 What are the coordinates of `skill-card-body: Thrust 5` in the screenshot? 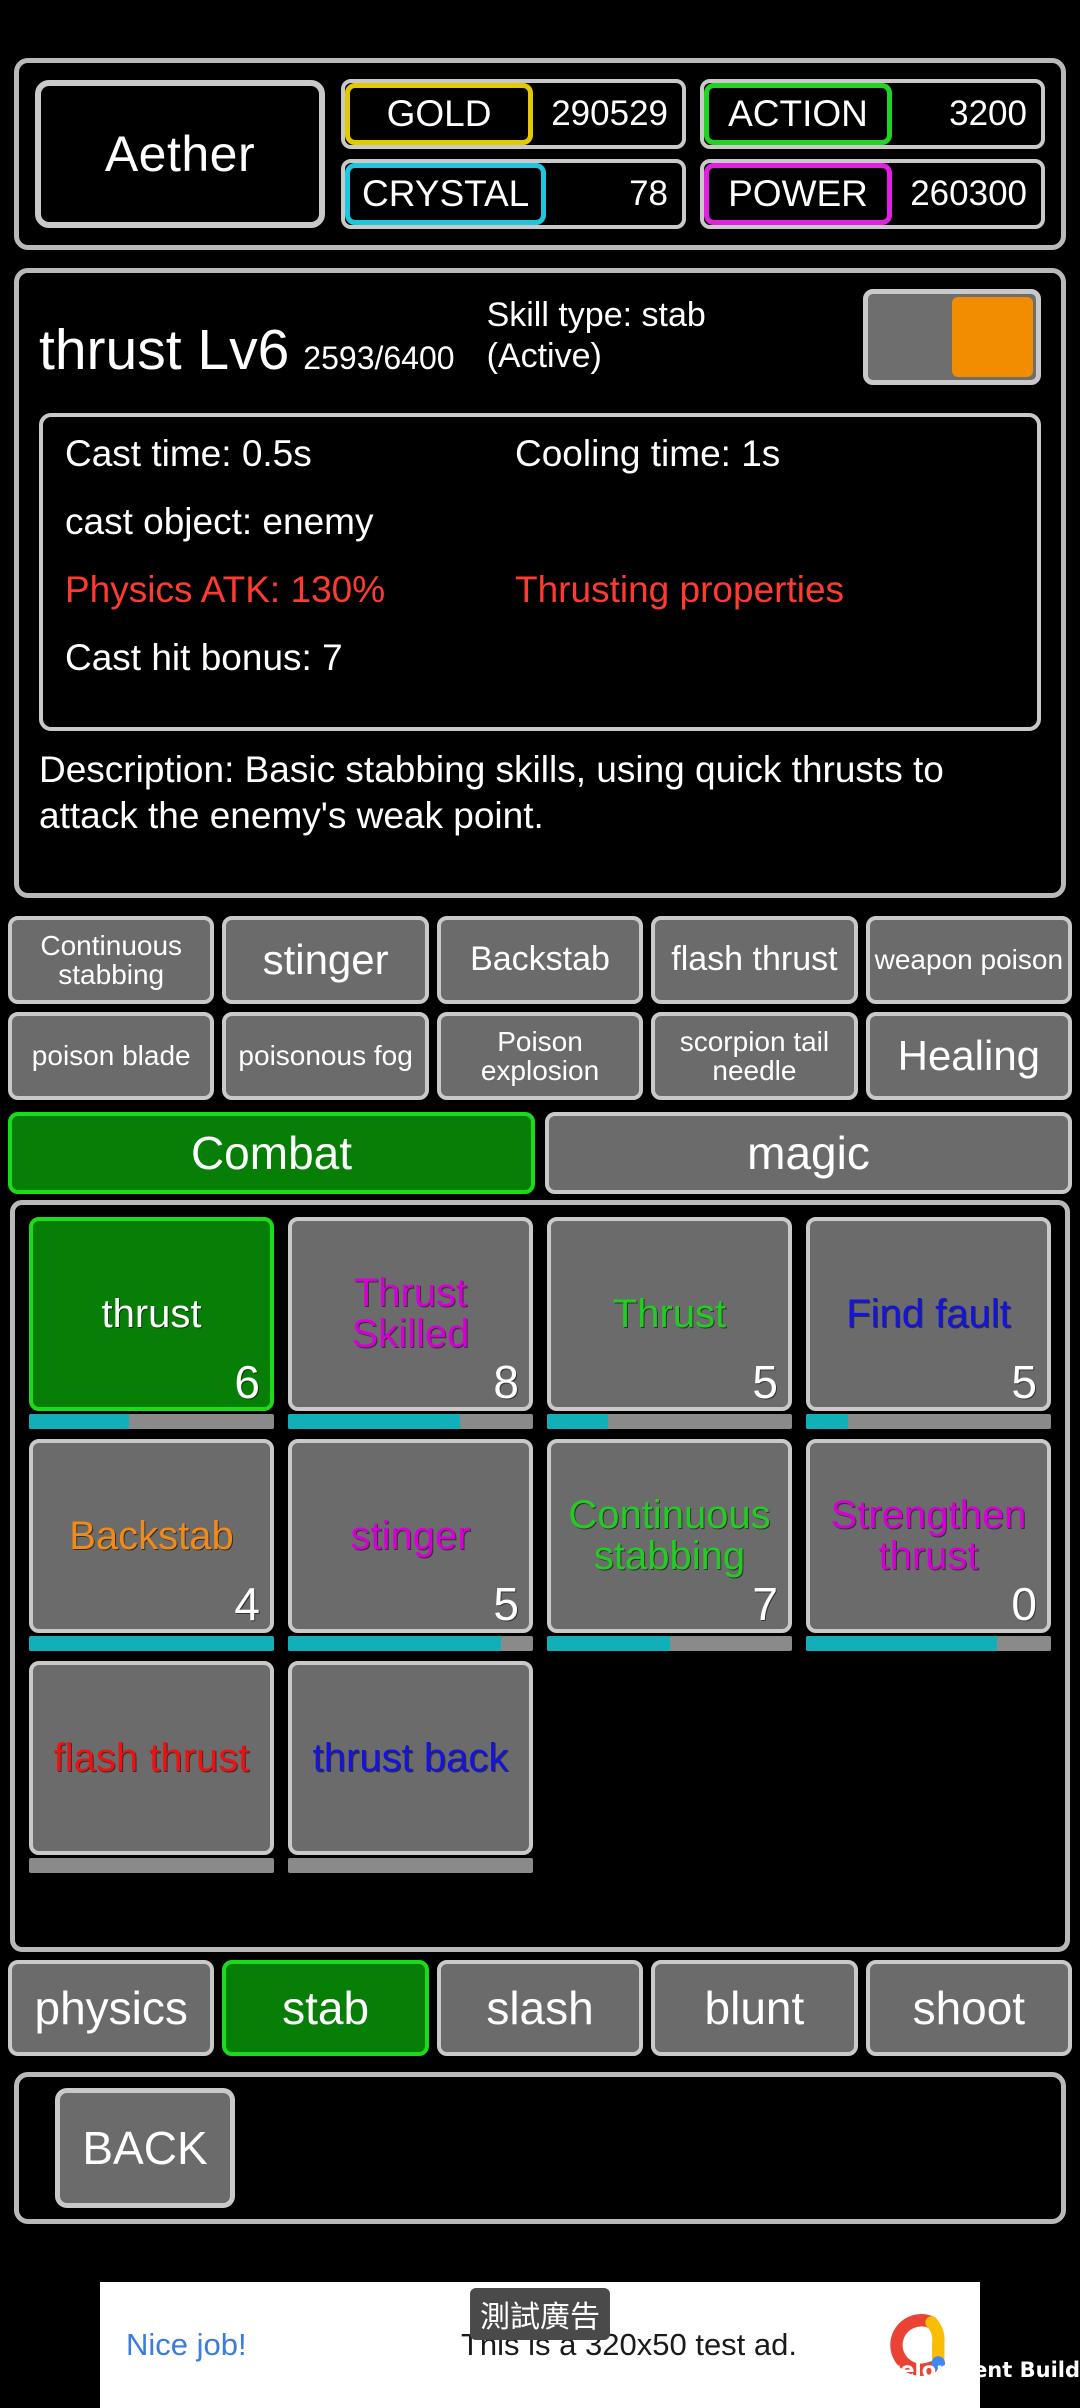 It's located at (669, 1314).